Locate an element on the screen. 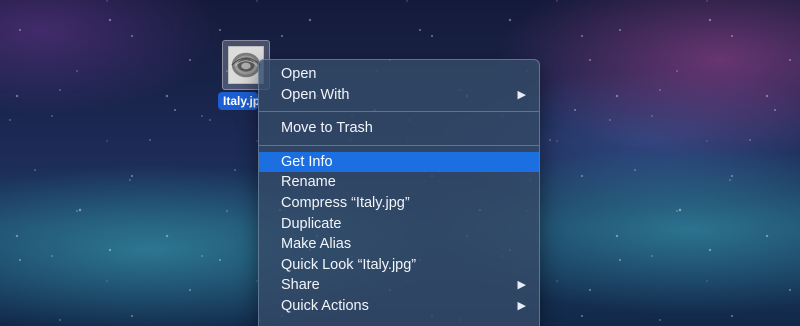 Image resolution: width=800 pixels, height=326 pixels. menu-item-quick-look-italy-jpg: Quick Look “Italy.jpg” is located at coordinates (399, 265).